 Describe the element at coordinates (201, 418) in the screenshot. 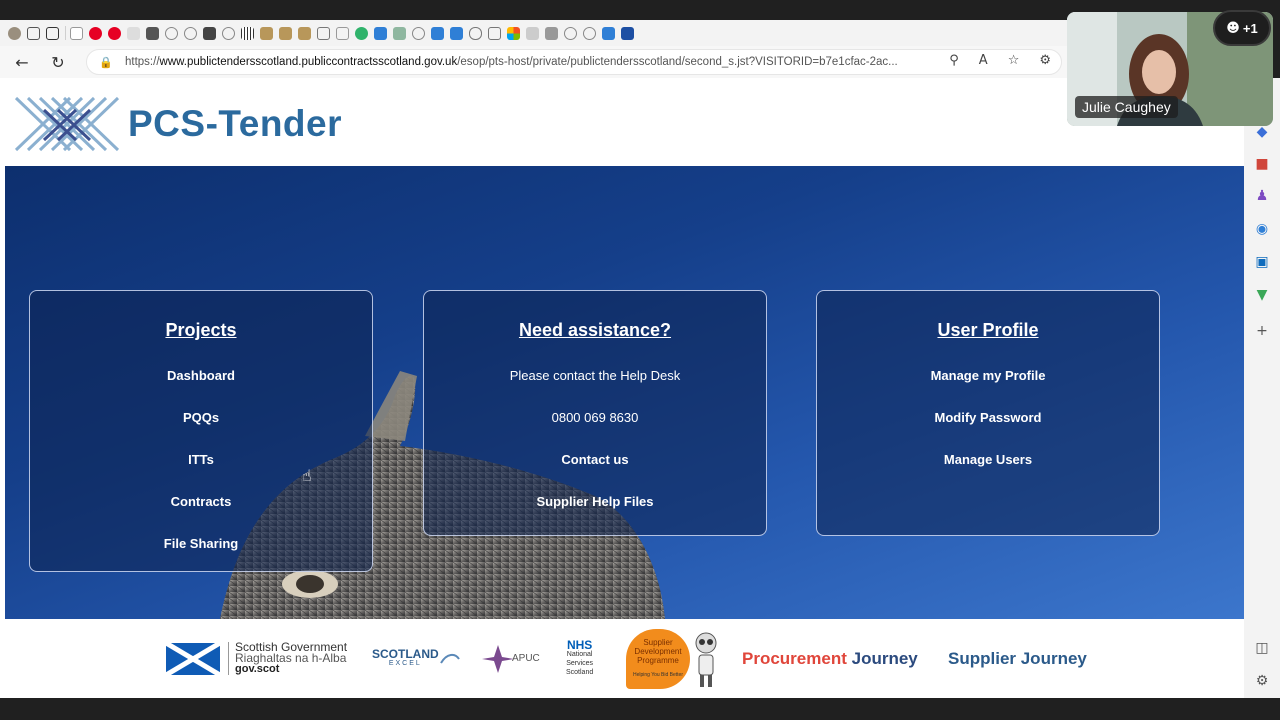

I see `pqqs-link: PQQs` at that location.